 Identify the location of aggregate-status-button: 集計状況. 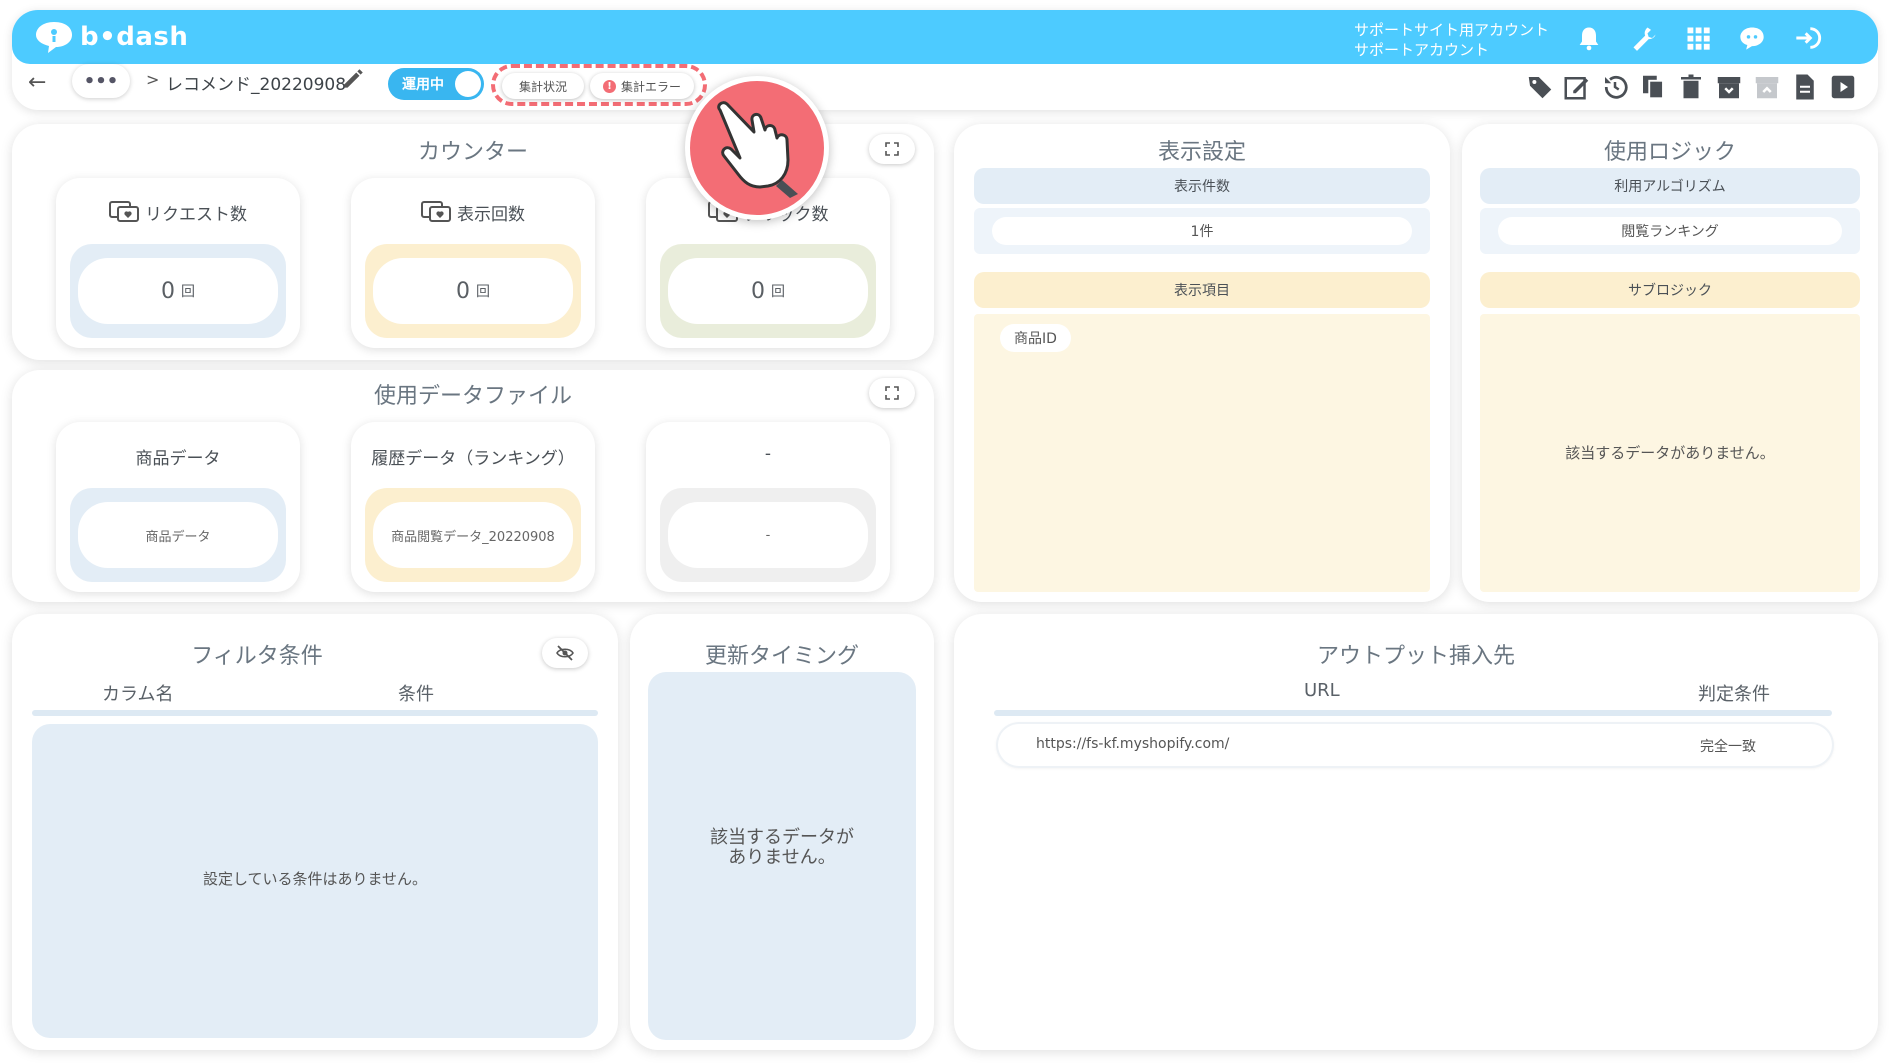
(543, 86).